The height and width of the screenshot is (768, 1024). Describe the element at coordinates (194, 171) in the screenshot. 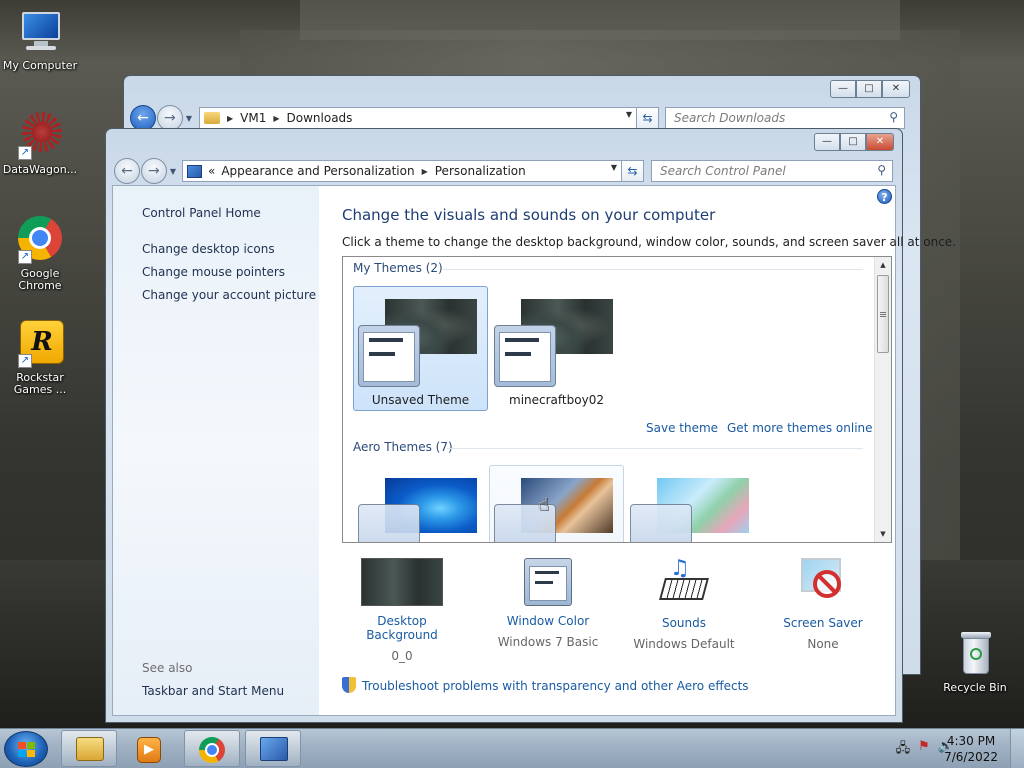

I see `control-panel-icon` at that location.